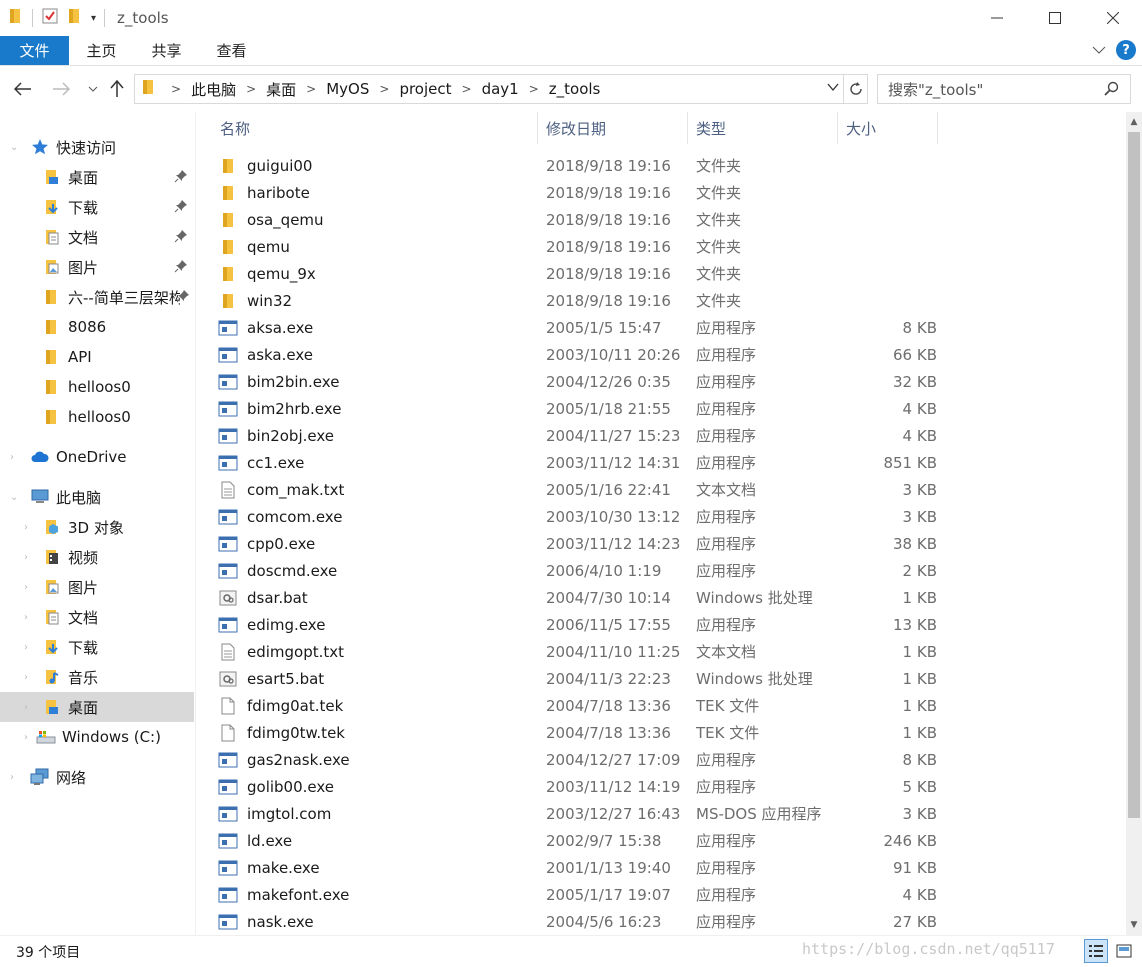 Image resolution: width=1142 pixels, height=967 pixels. What do you see at coordinates (578, 354) in the screenshot?
I see `table-row: aska.exe 2003/10/11 20:26 应用程序 66 KB` at bounding box center [578, 354].